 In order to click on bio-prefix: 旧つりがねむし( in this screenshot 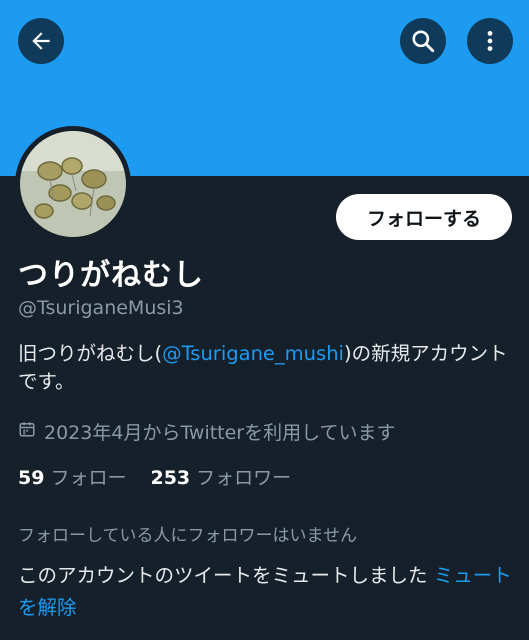, I will do `click(90, 353)`.